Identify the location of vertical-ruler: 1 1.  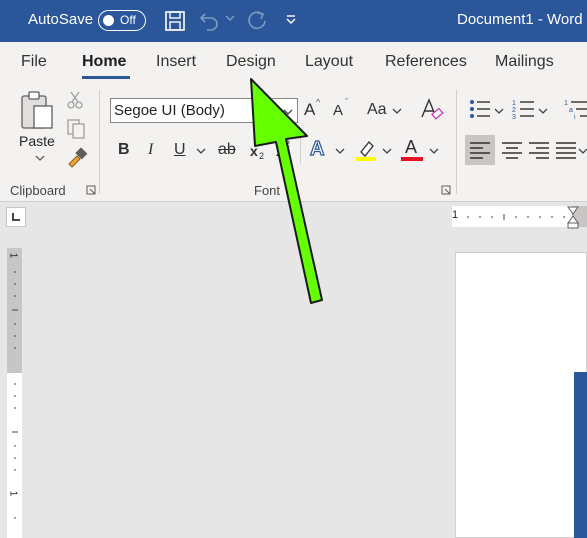
(14, 393).